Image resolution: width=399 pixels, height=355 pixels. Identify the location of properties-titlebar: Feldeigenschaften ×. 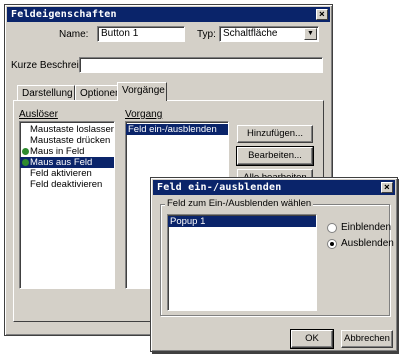
(168, 14).